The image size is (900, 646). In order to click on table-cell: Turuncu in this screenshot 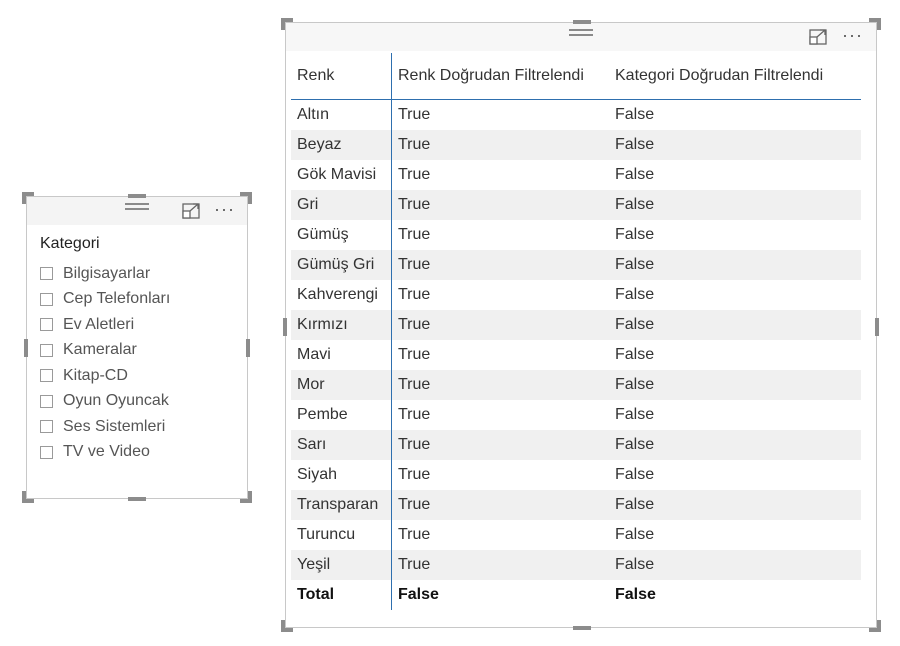, I will do `click(341, 535)`.